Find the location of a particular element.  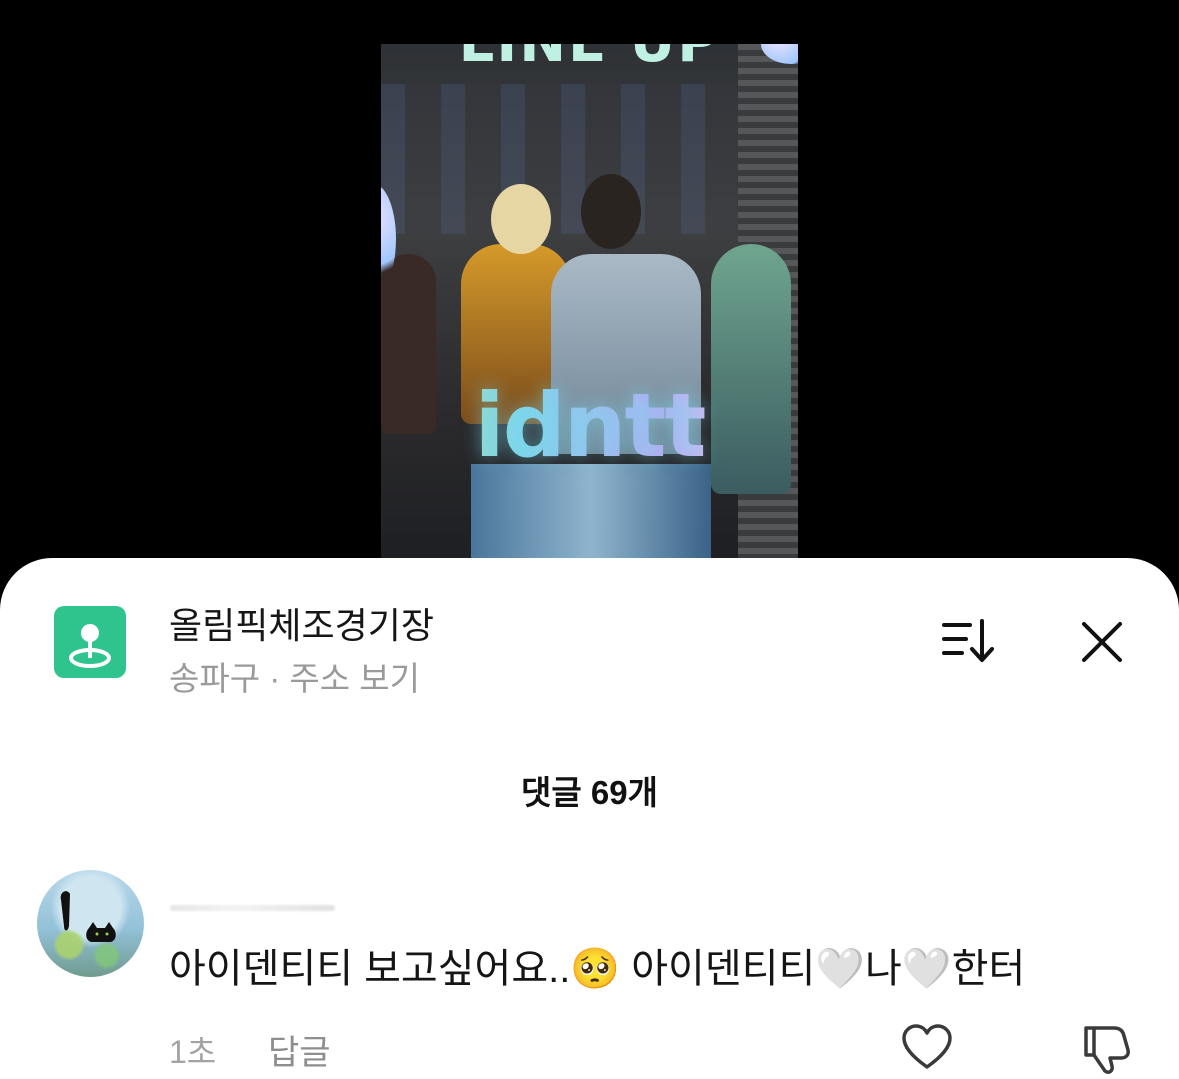

video-banner-text: LINE UP is located at coordinates (589, 59).